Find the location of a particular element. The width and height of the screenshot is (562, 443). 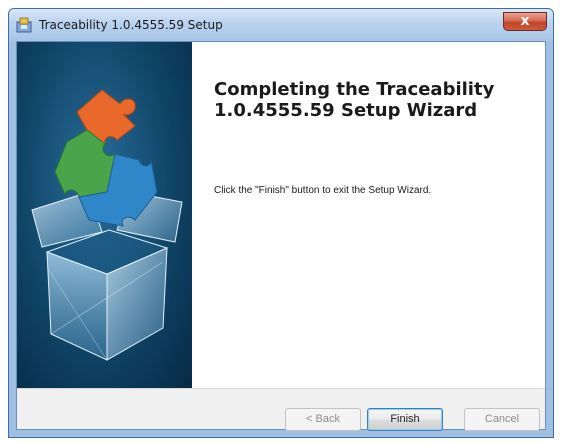

finish-button: Finish is located at coordinates (405, 419).